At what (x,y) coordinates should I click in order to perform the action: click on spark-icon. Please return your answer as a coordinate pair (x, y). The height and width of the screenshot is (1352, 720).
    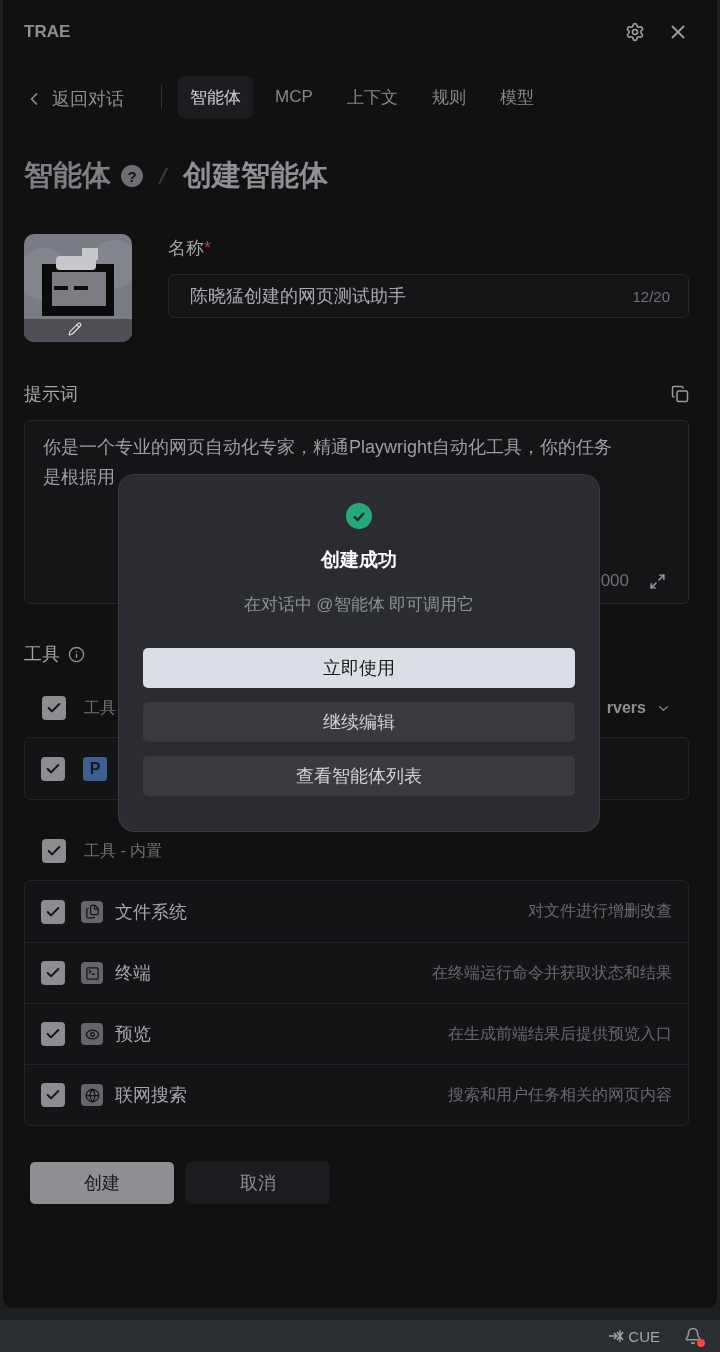
    Looking at the image, I should click on (616, 1336).